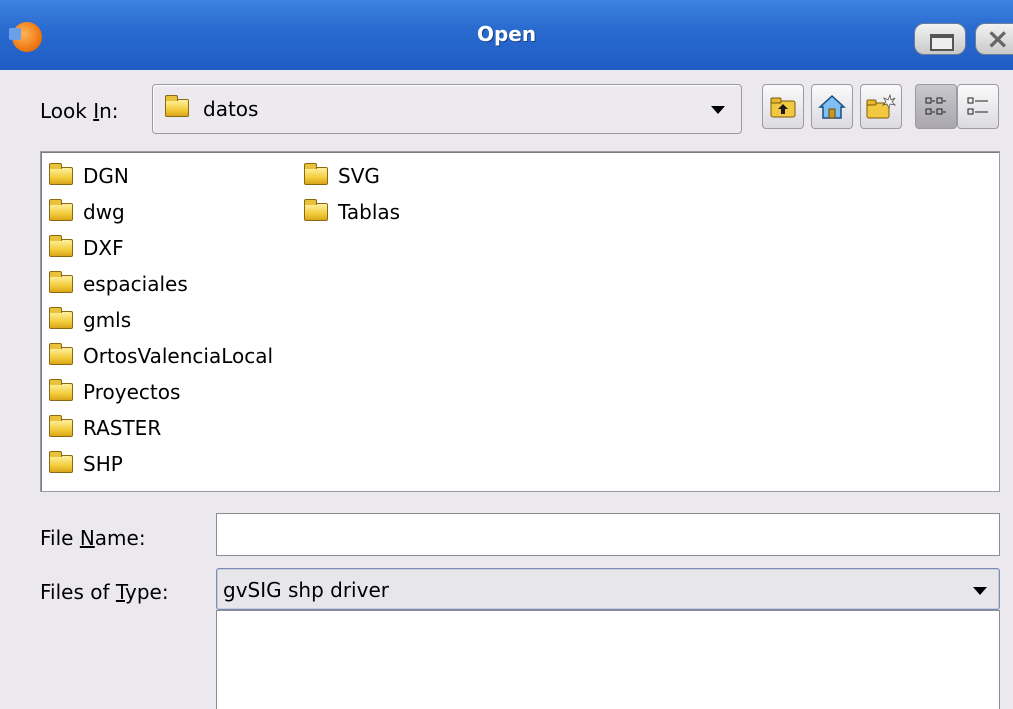 Image resolution: width=1013 pixels, height=709 pixels. I want to click on file-name: Proyectos, so click(132, 392).